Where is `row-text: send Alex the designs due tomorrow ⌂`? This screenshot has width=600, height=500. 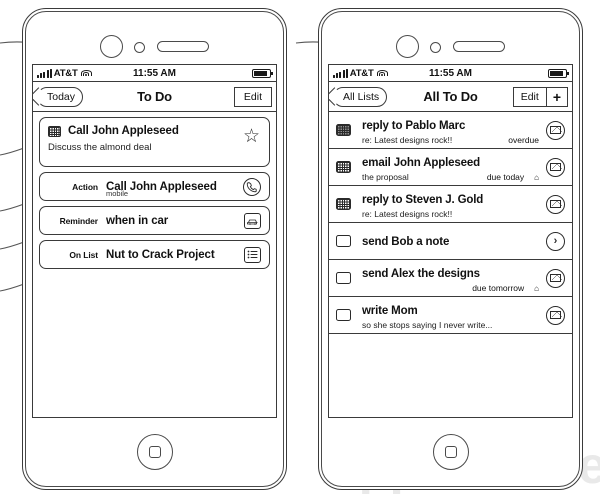
row-text: send Alex the designs due tomorrow ⌂ is located at coordinates (450, 278).